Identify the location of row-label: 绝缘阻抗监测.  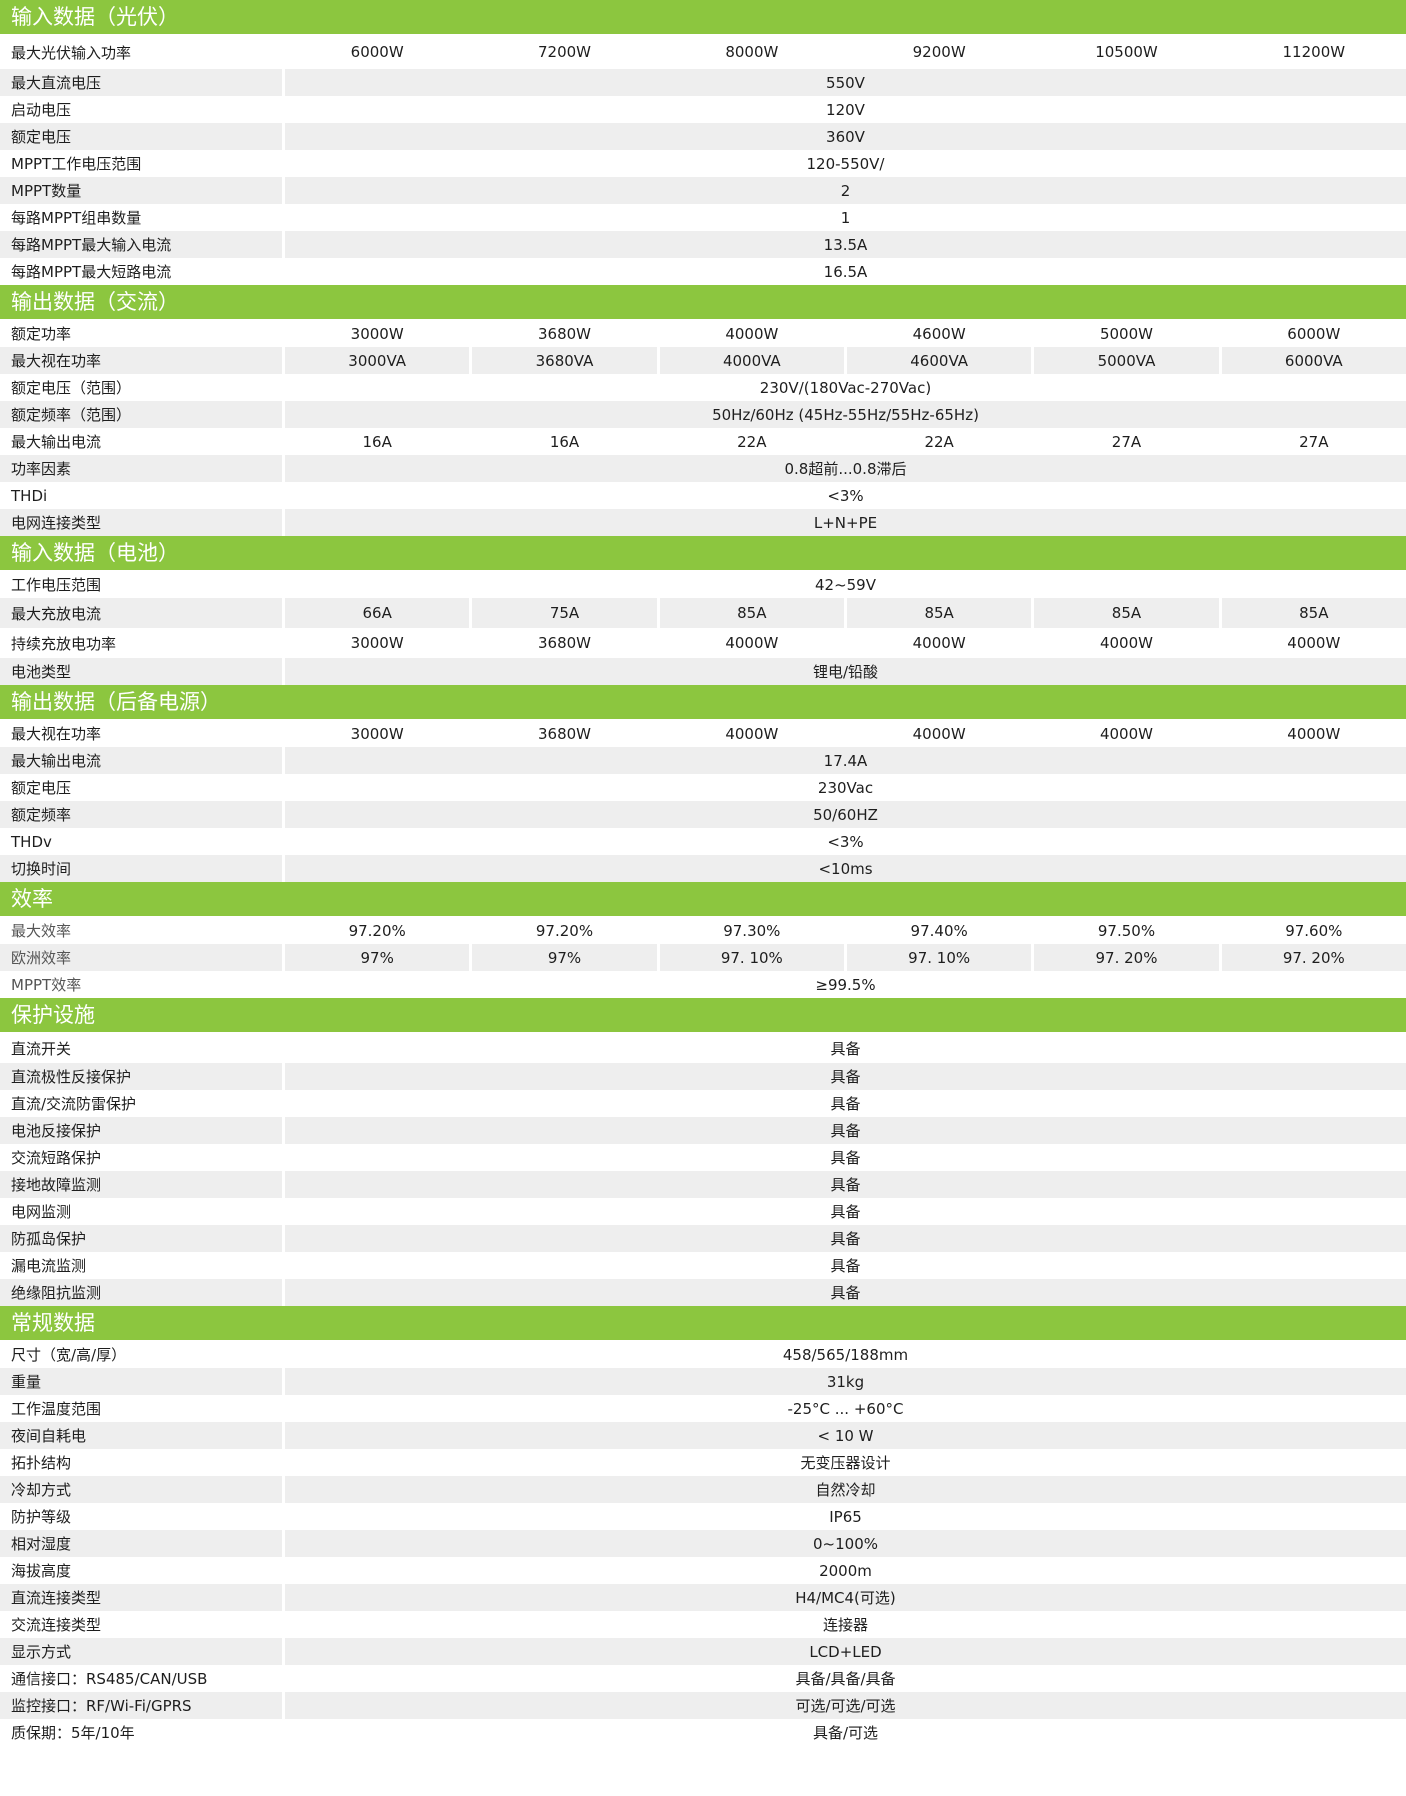
(56, 1293).